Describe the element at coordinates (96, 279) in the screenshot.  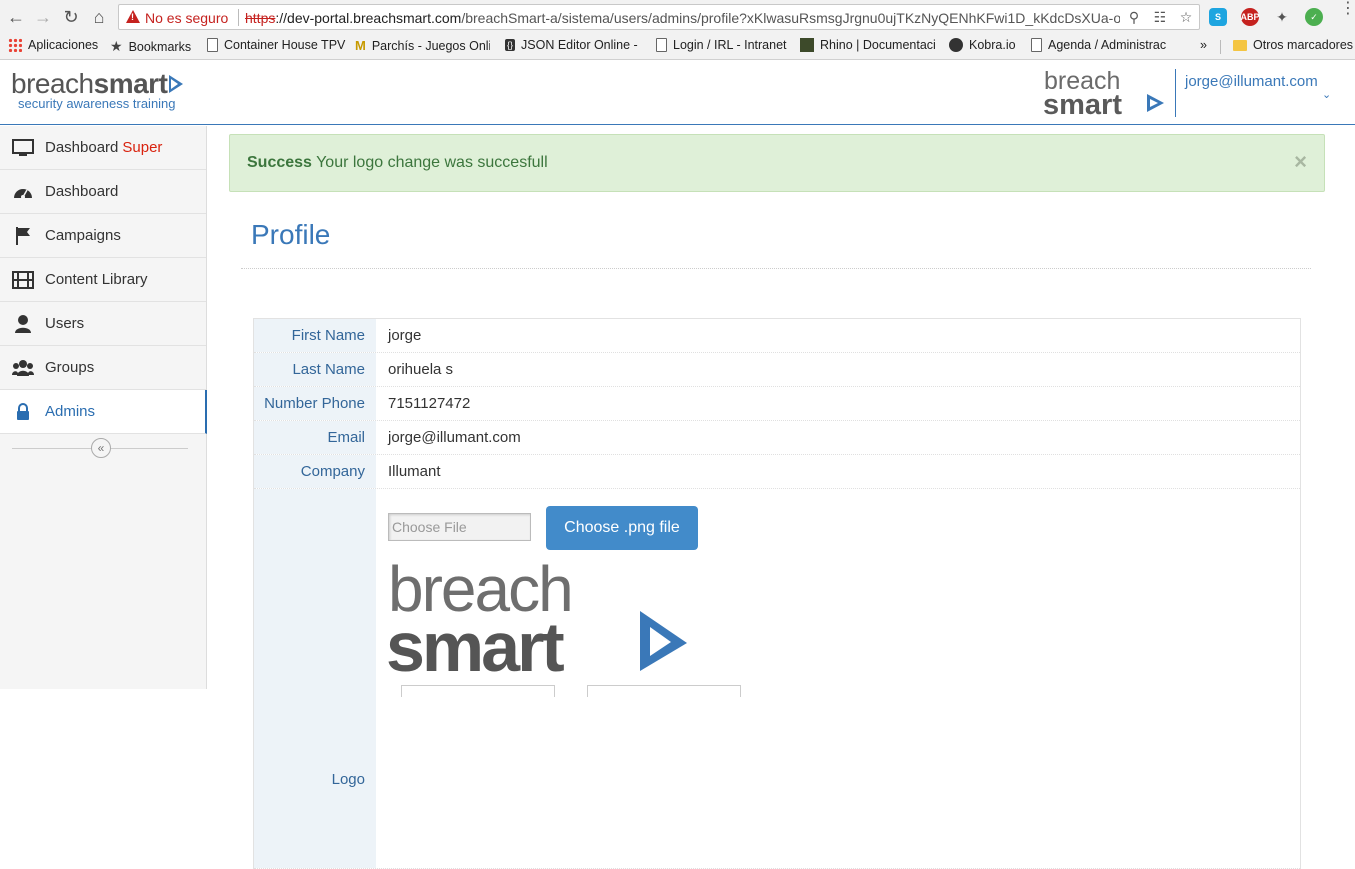
I see `sidebar-item-label: Content Library` at that location.